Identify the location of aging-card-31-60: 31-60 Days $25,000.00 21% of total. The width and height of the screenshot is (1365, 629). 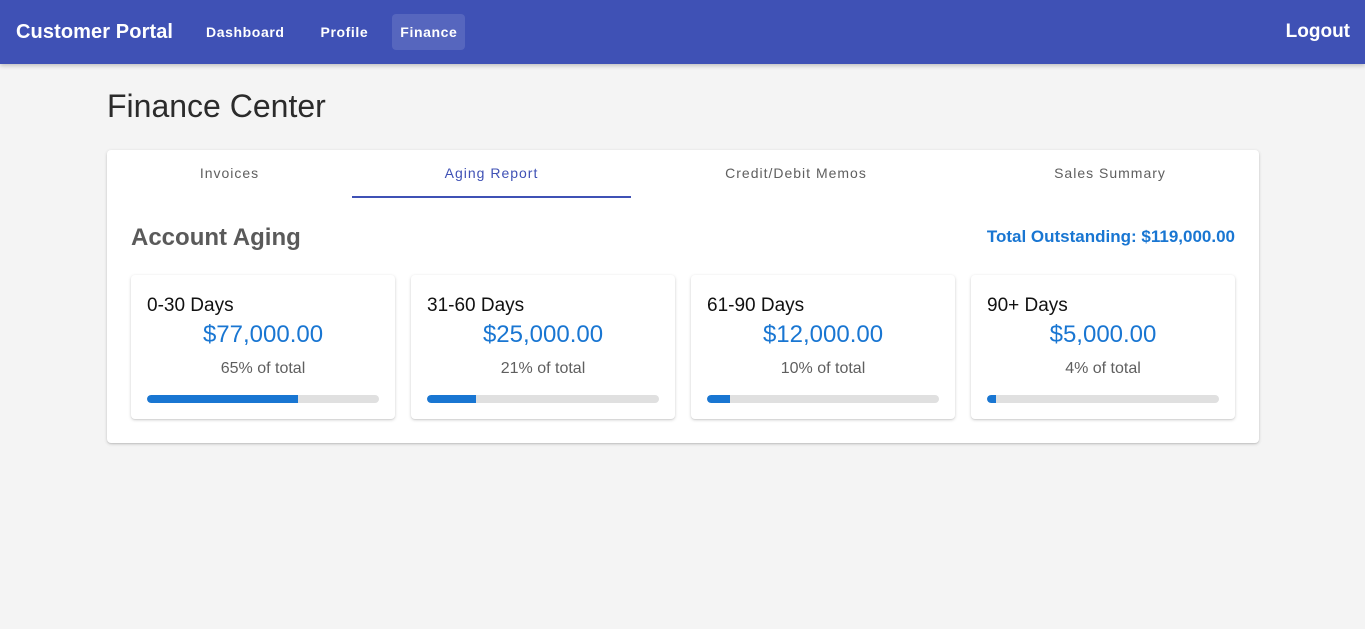
(543, 347).